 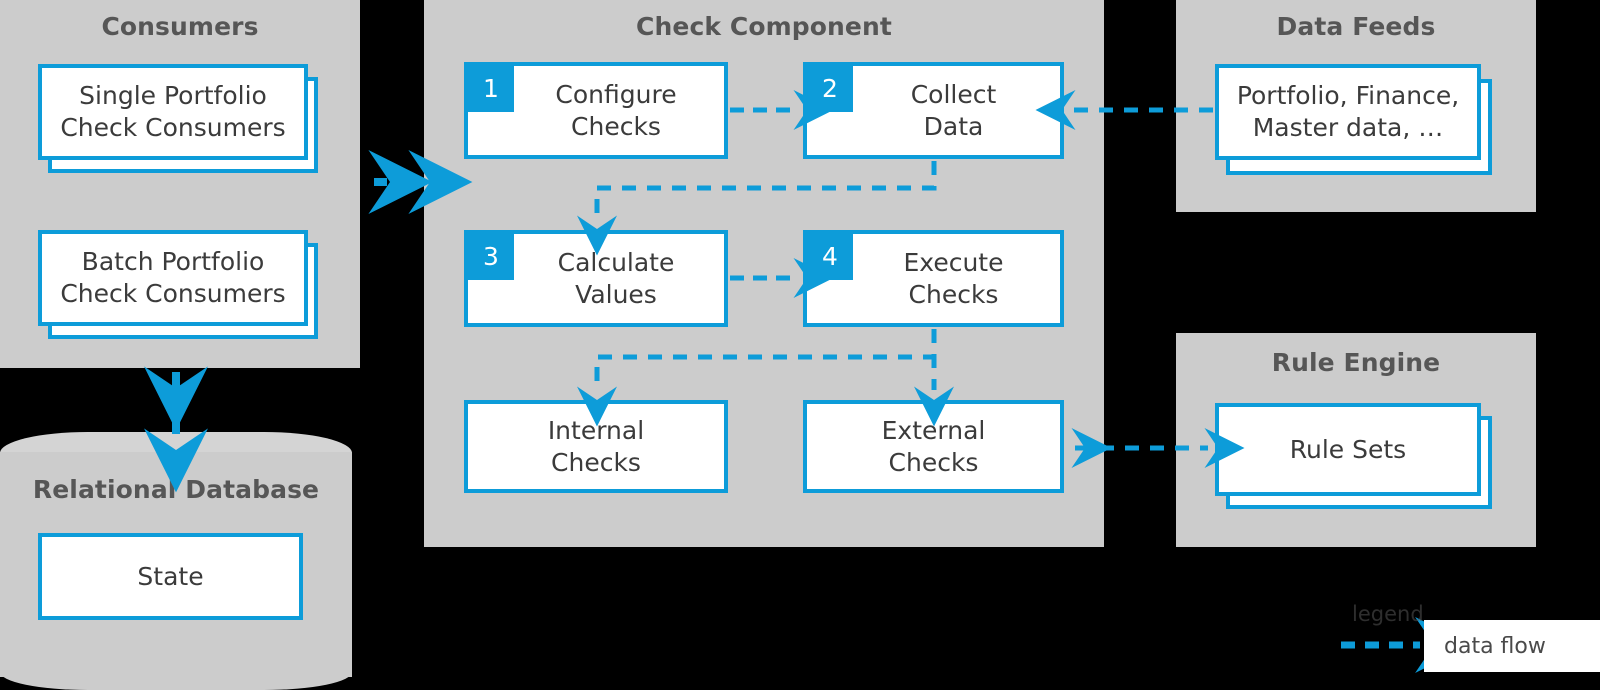 I want to click on check-box-calculate-values: 3 Calculate Values, so click(x=596, y=278).